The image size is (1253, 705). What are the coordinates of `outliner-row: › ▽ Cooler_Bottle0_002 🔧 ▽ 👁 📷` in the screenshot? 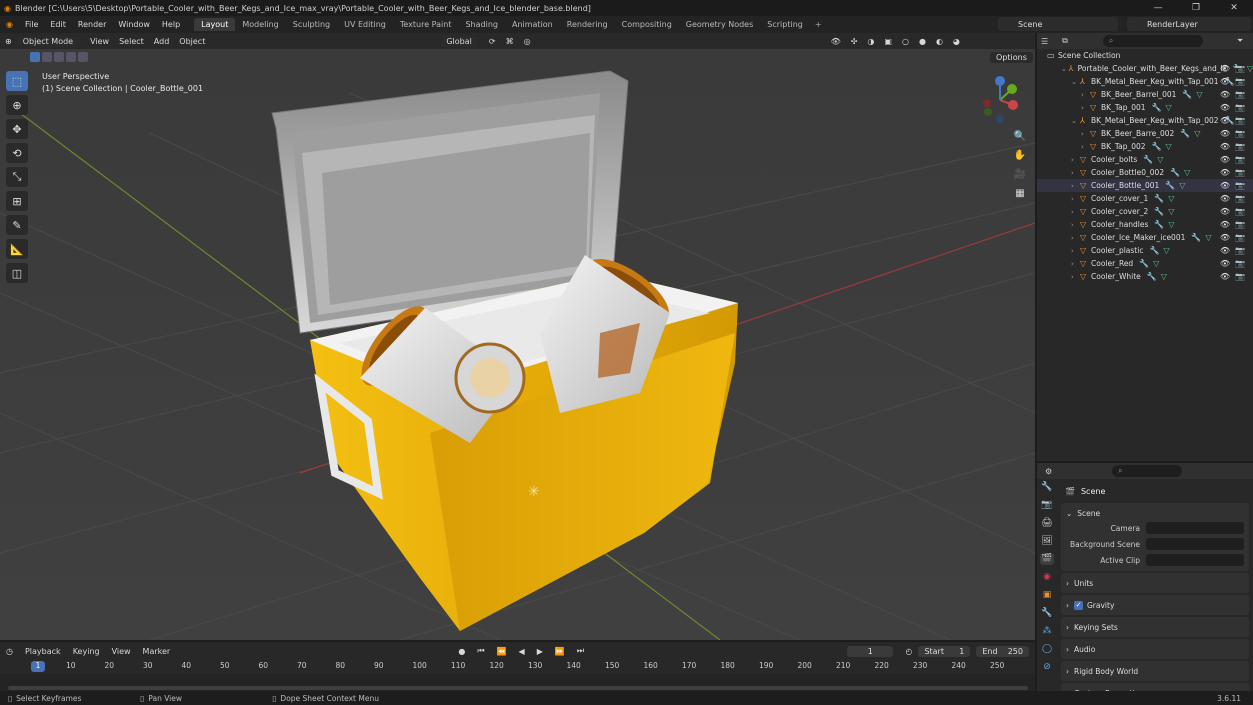 It's located at (1145, 172).